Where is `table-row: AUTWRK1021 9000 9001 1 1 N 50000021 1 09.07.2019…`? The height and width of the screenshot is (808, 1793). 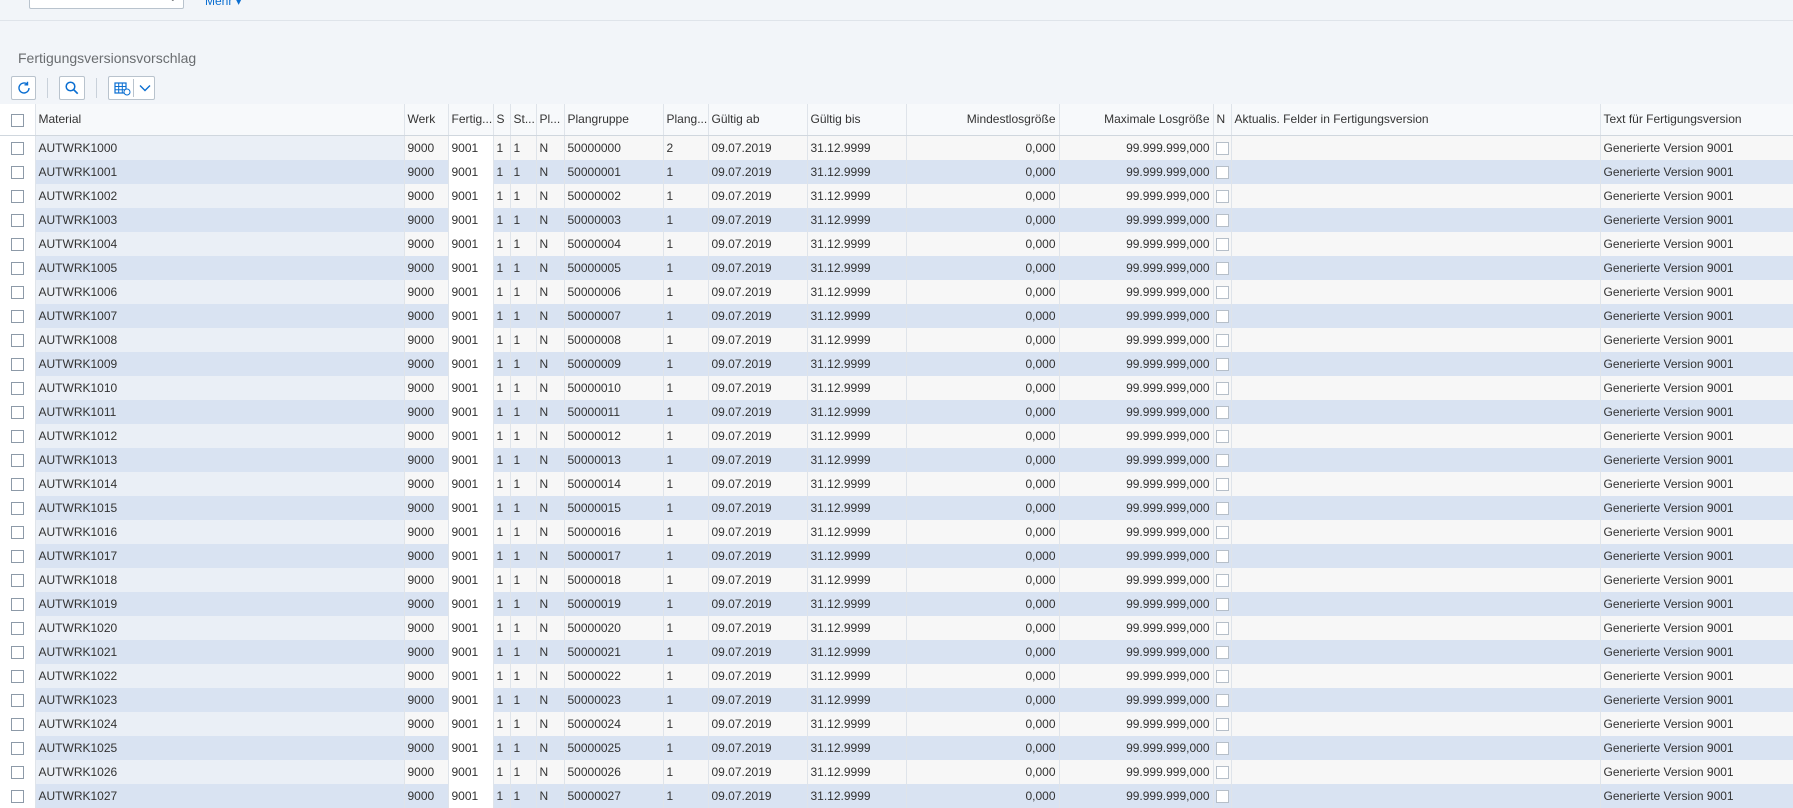 table-row: AUTWRK1021 9000 9001 1 1 N 50000021 1 09.07.2019… is located at coordinates (896, 651).